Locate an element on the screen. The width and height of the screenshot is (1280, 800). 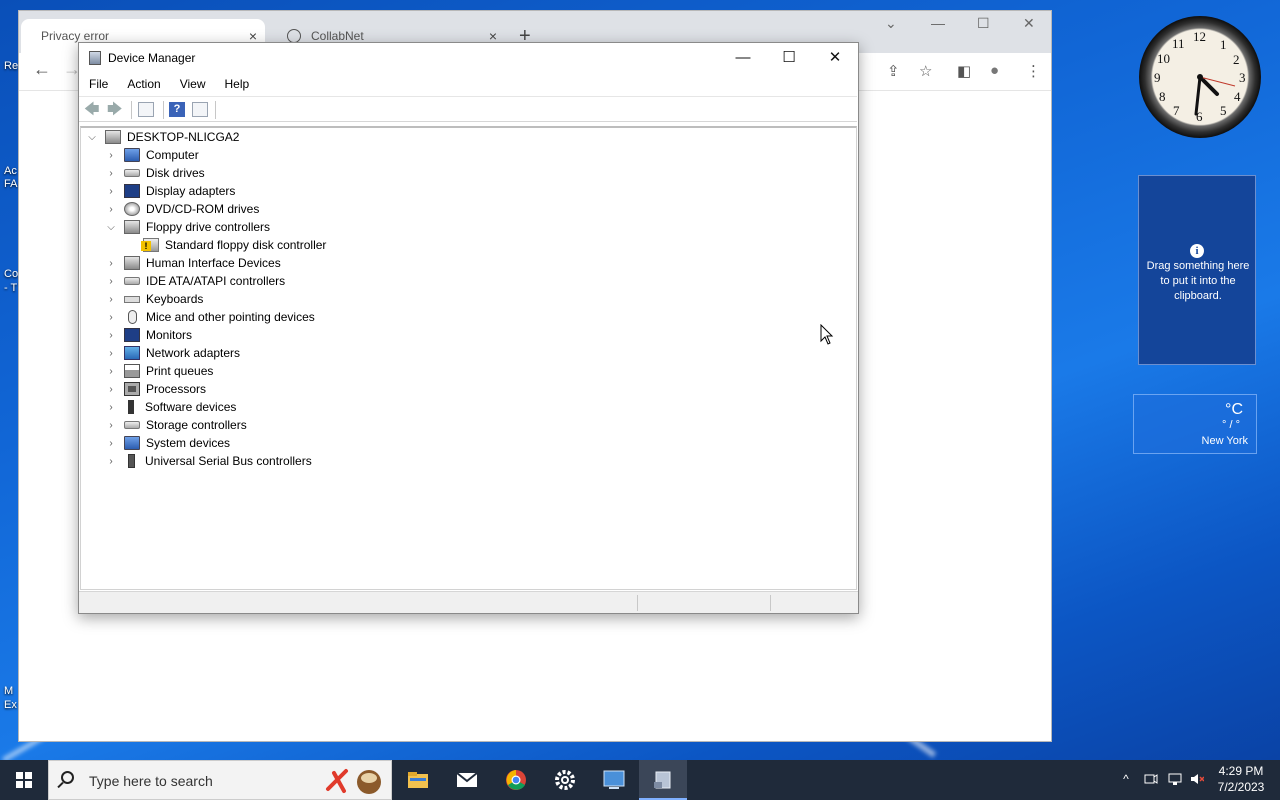
tree-item-processors: › Processors is located at coordinates (156, 389).